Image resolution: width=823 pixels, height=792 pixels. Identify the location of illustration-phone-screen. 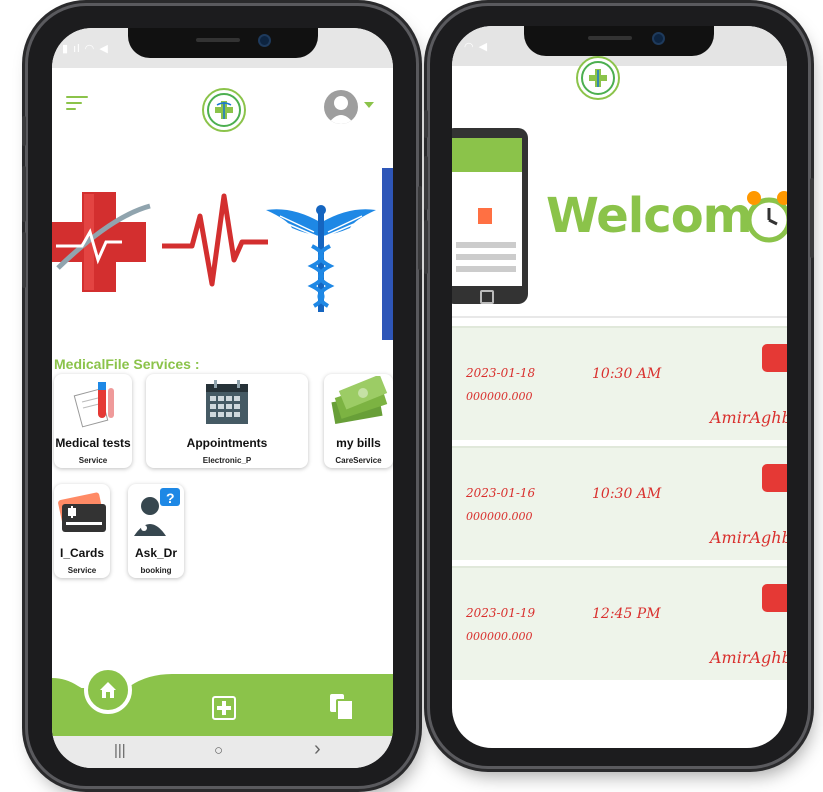
(487, 212).